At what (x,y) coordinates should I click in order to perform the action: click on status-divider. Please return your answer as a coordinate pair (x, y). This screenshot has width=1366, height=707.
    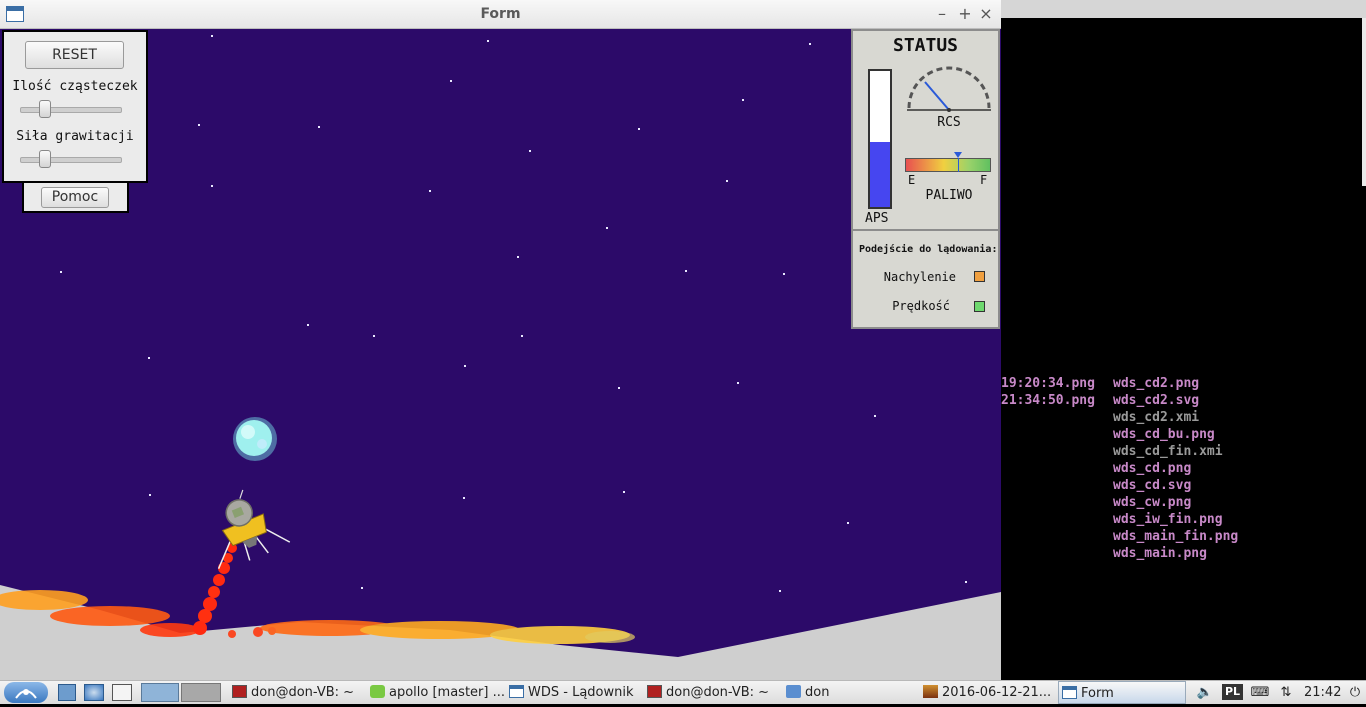
    Looking at the image, I should click on (925, 230).